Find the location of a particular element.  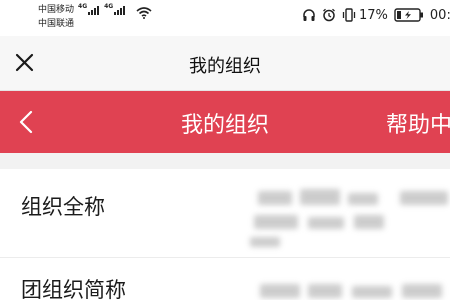

battery-charging-icon is located at coordinates (408, 15).